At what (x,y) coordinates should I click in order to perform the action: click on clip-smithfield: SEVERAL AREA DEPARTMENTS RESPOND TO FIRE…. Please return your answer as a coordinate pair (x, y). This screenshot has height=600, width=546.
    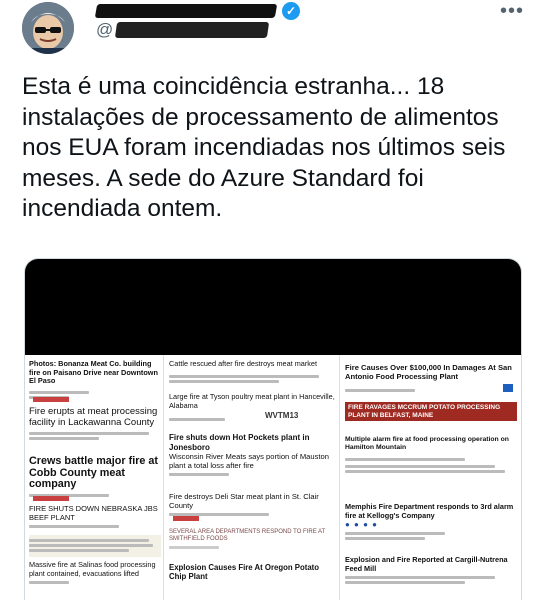
    Looking at the image, I should click on (252, 539).